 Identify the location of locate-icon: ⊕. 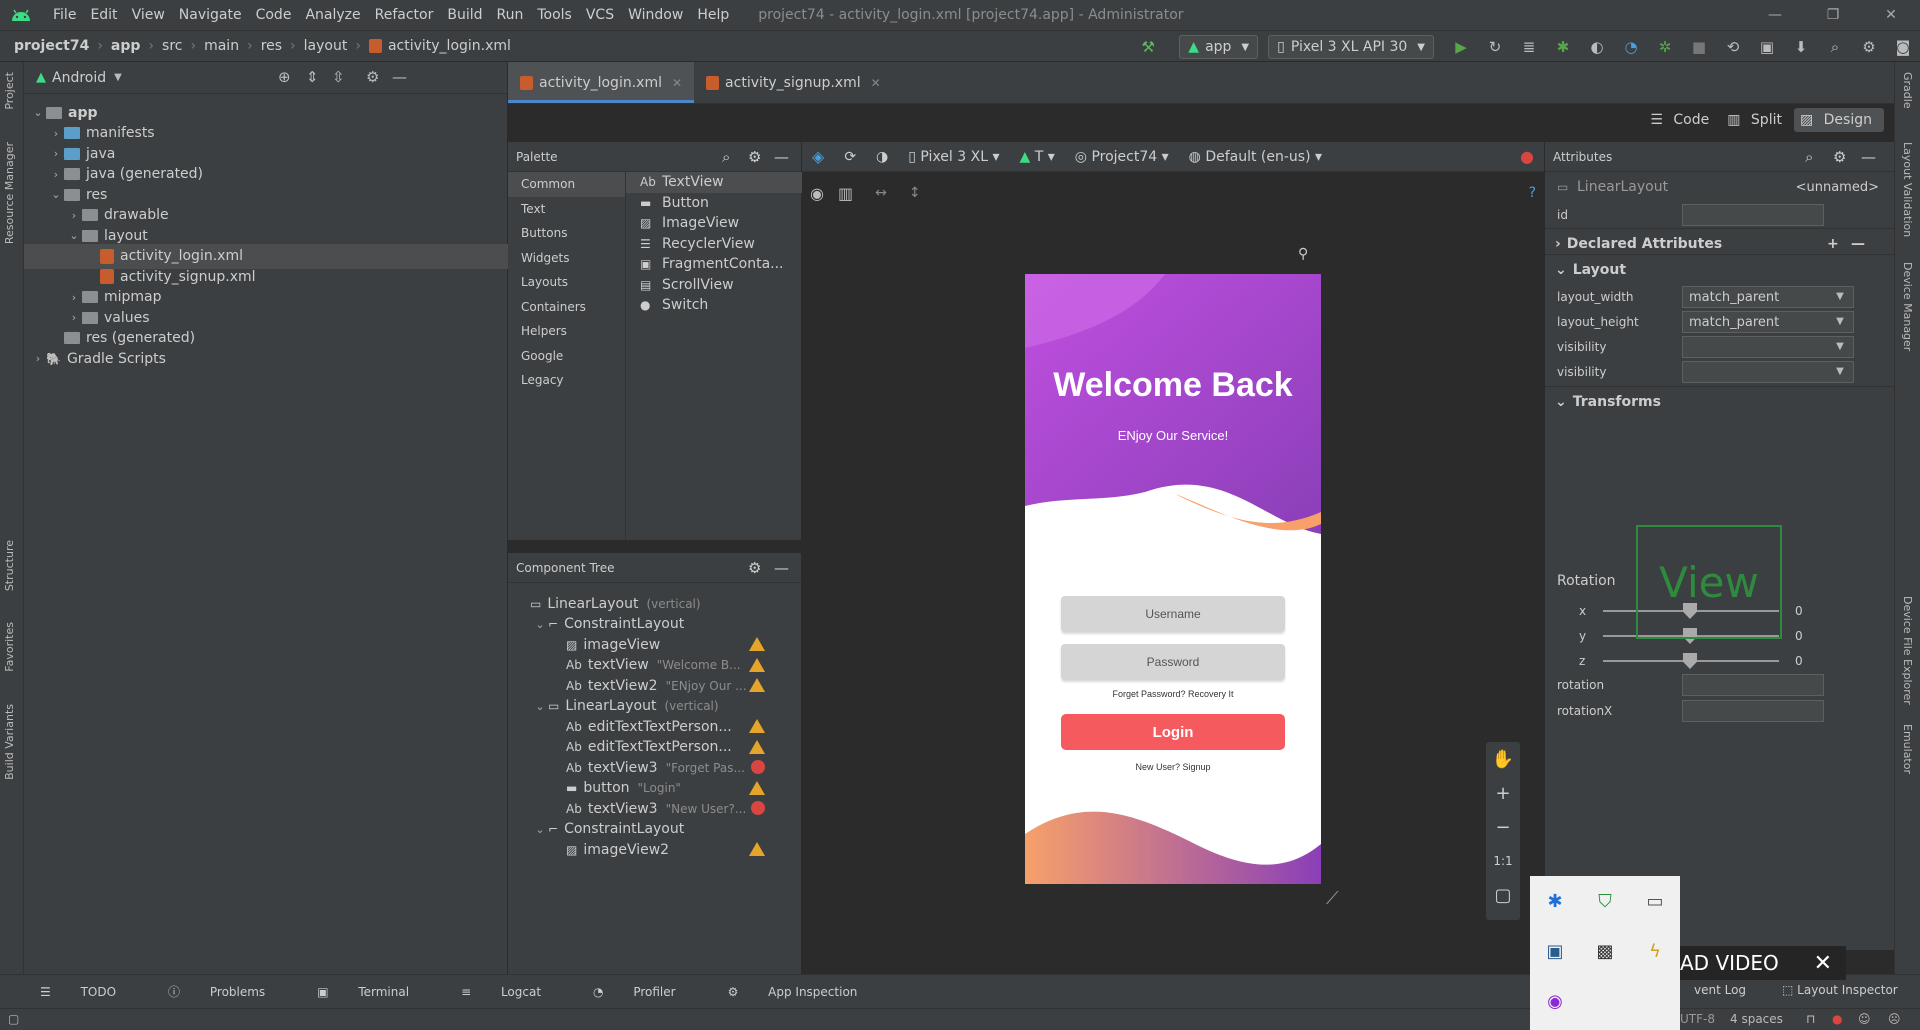
(284, 77).